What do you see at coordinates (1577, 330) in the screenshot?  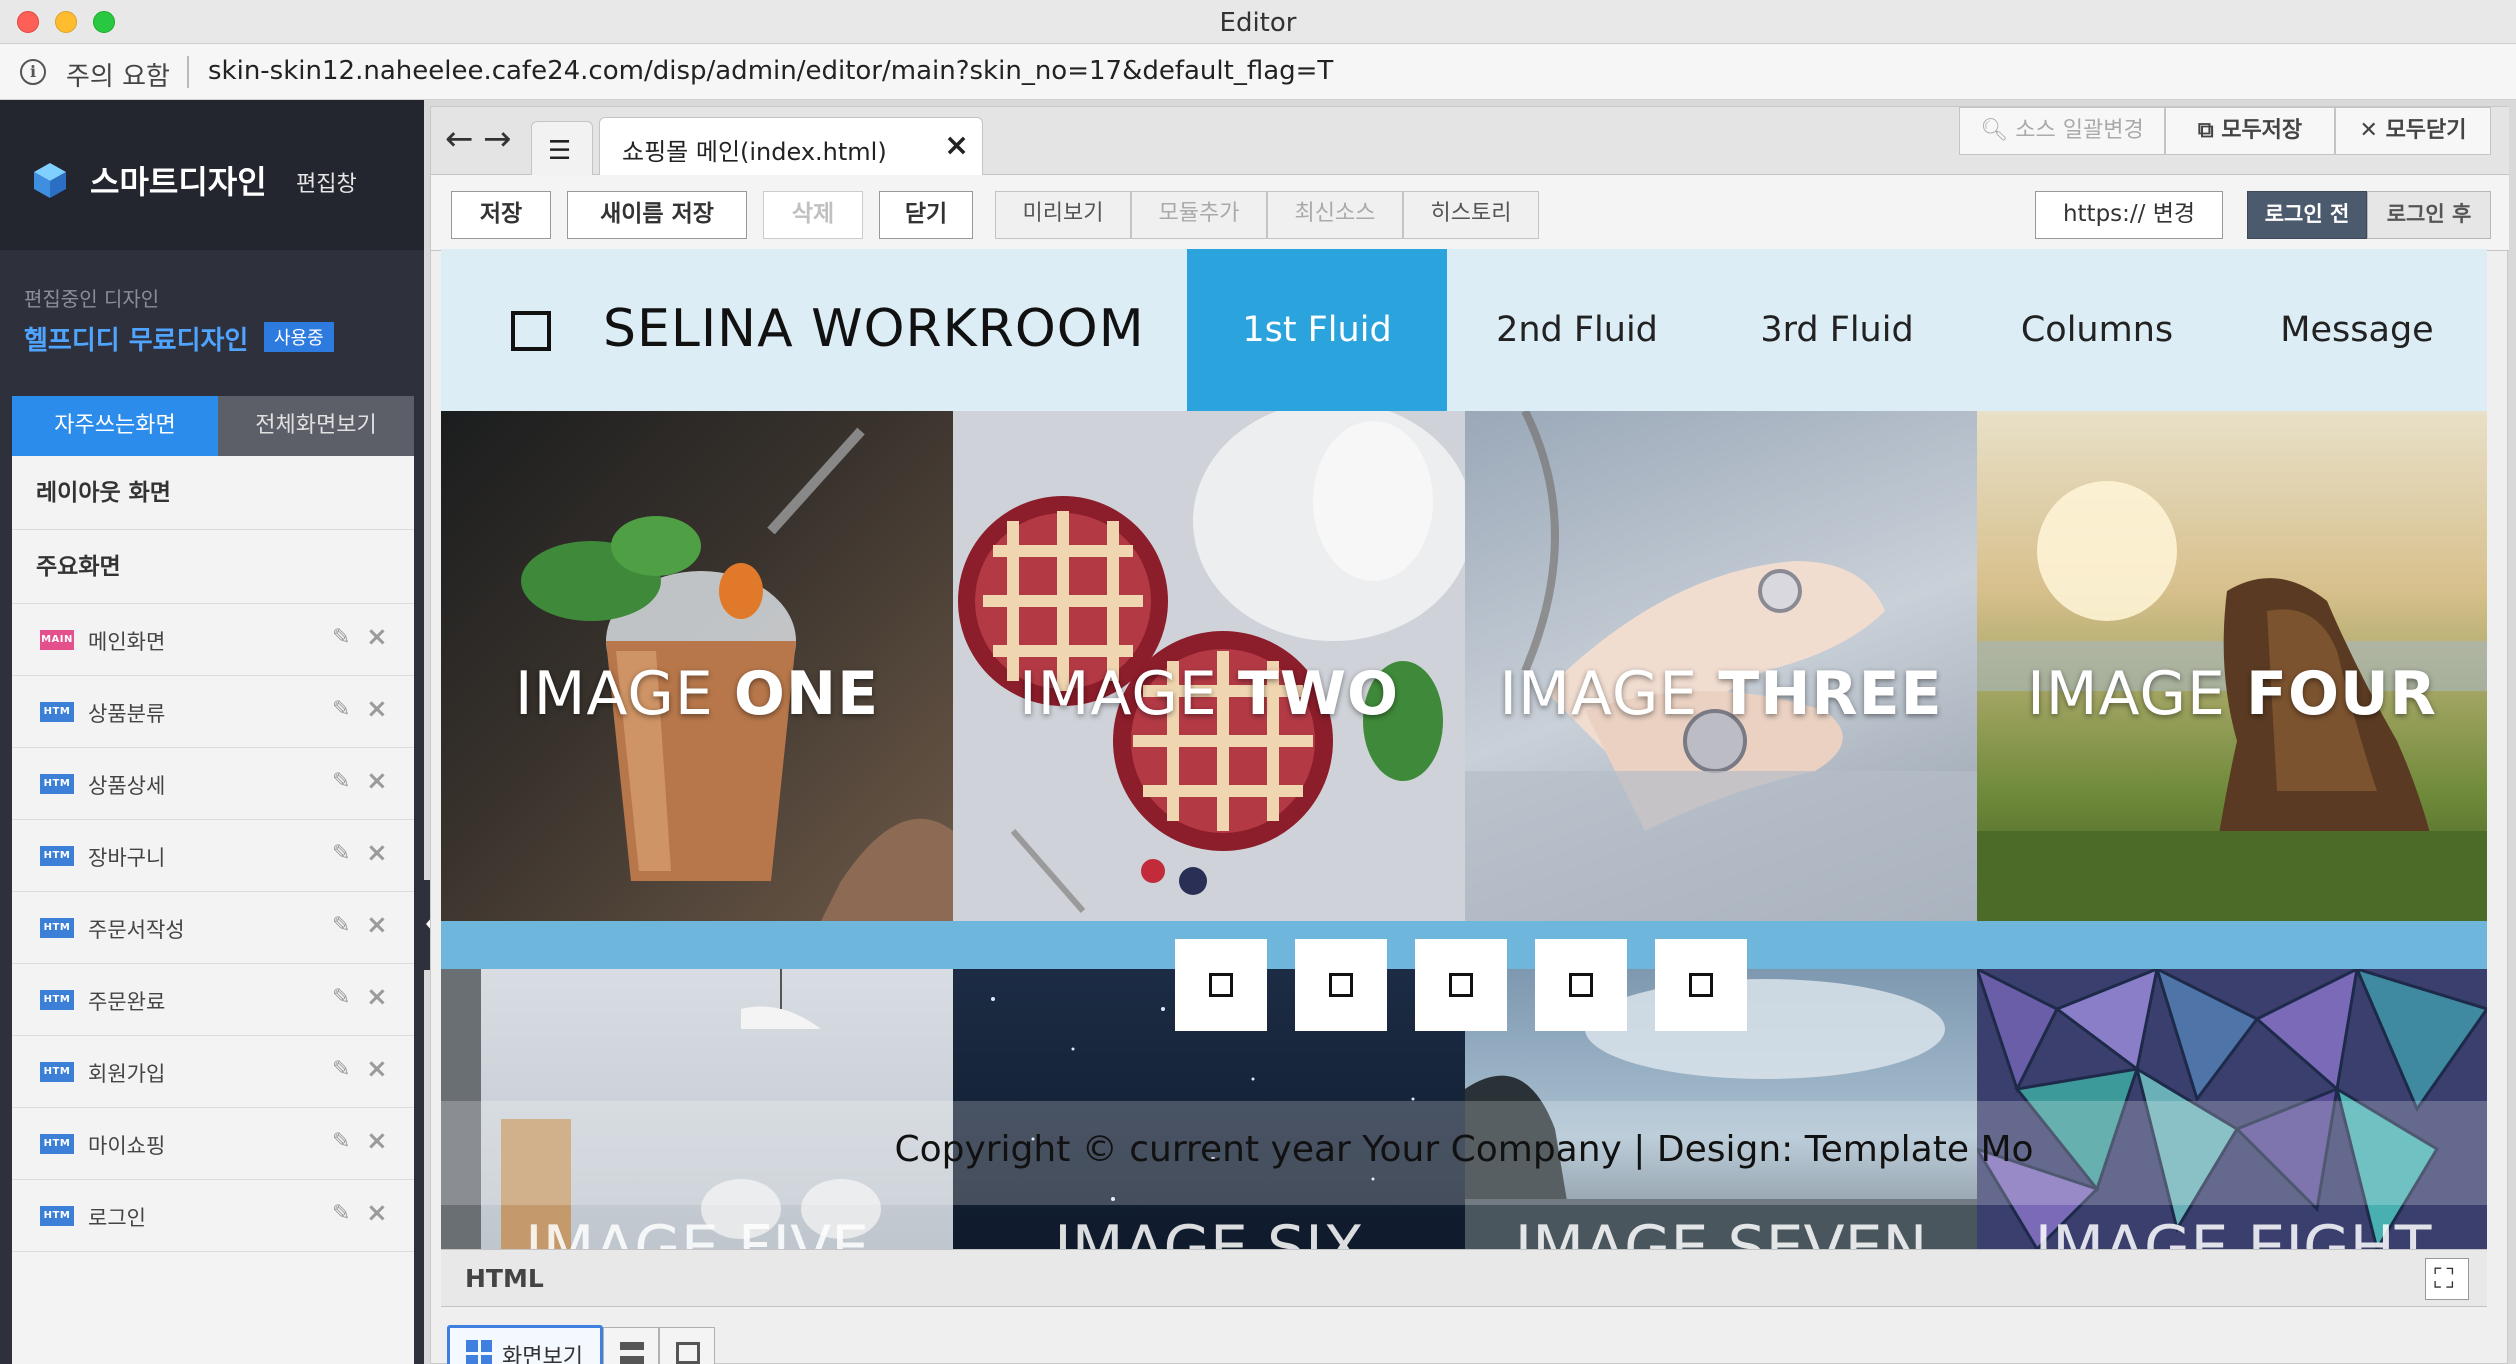 I see `site-nav-item: 2nd Fluid` at bounding box center [1577, 330].